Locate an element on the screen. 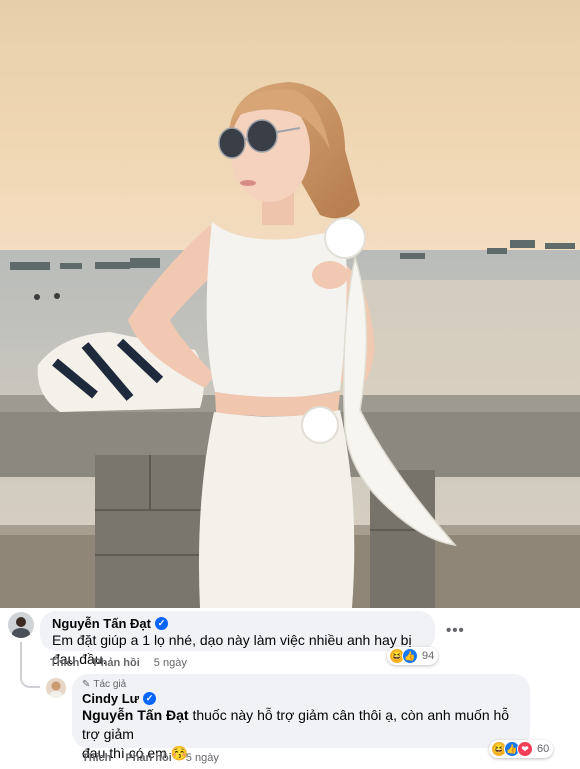  love-icon: ❤ is located at coordinates (525, 749).